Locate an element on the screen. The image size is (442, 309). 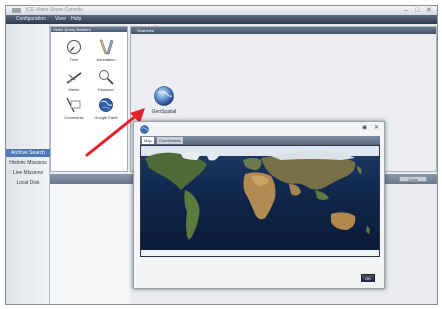
lower-left-panel is located at coordinates (90, 244).